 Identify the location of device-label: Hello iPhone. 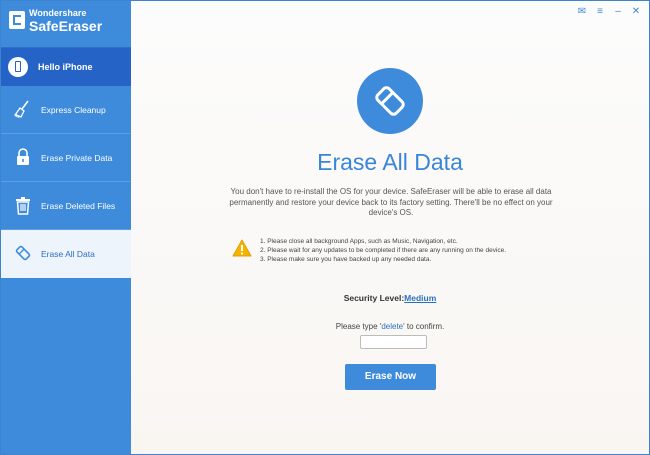
(65, 67).